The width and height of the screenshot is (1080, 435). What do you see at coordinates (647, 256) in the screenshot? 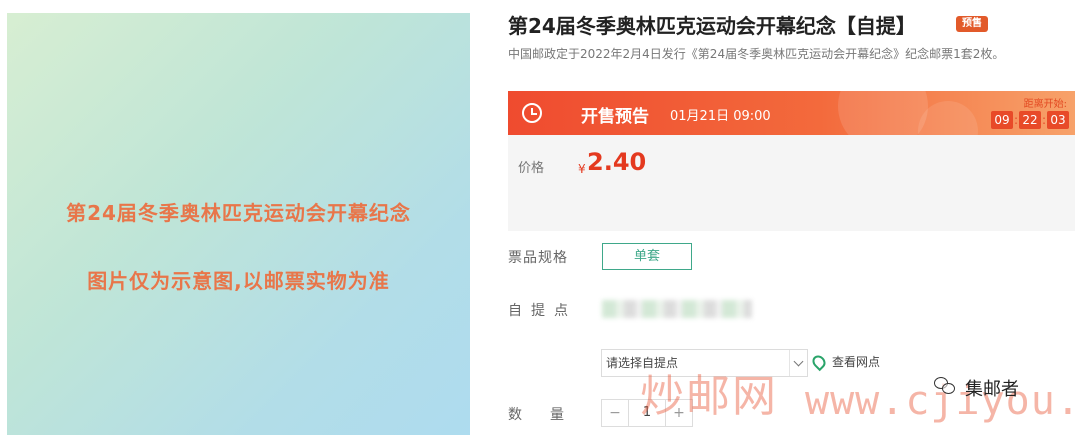
I see `spec-option-single-set: 单套` at bounding box center [647, 256].